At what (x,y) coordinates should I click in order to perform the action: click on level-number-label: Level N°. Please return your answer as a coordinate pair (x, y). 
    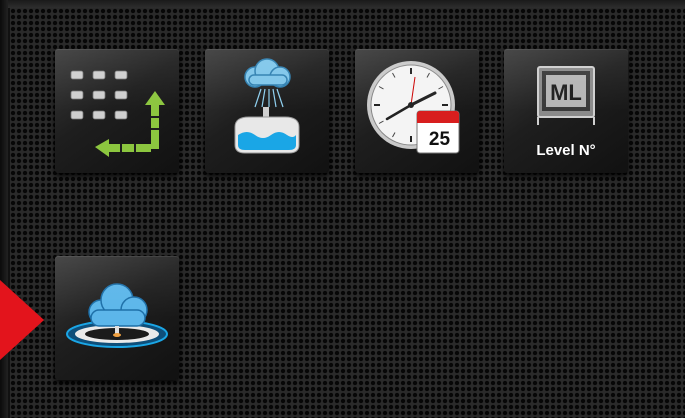
    Looking at the image, I should click on (566, 150).